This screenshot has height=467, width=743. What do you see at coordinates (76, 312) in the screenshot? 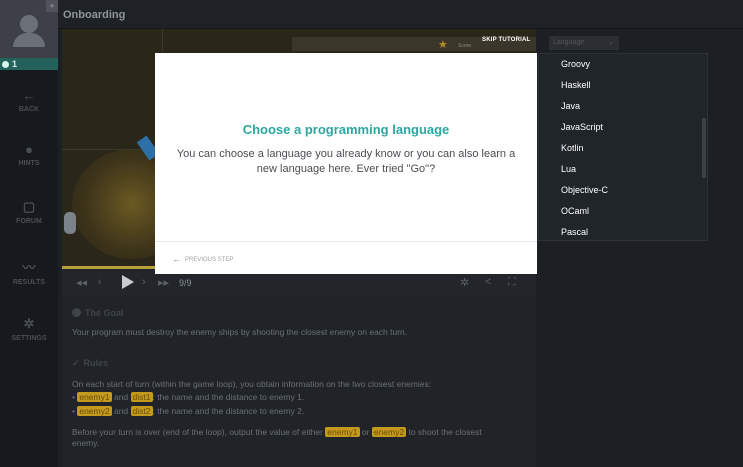
I see `target-icon` at bounding box center [76, 312].